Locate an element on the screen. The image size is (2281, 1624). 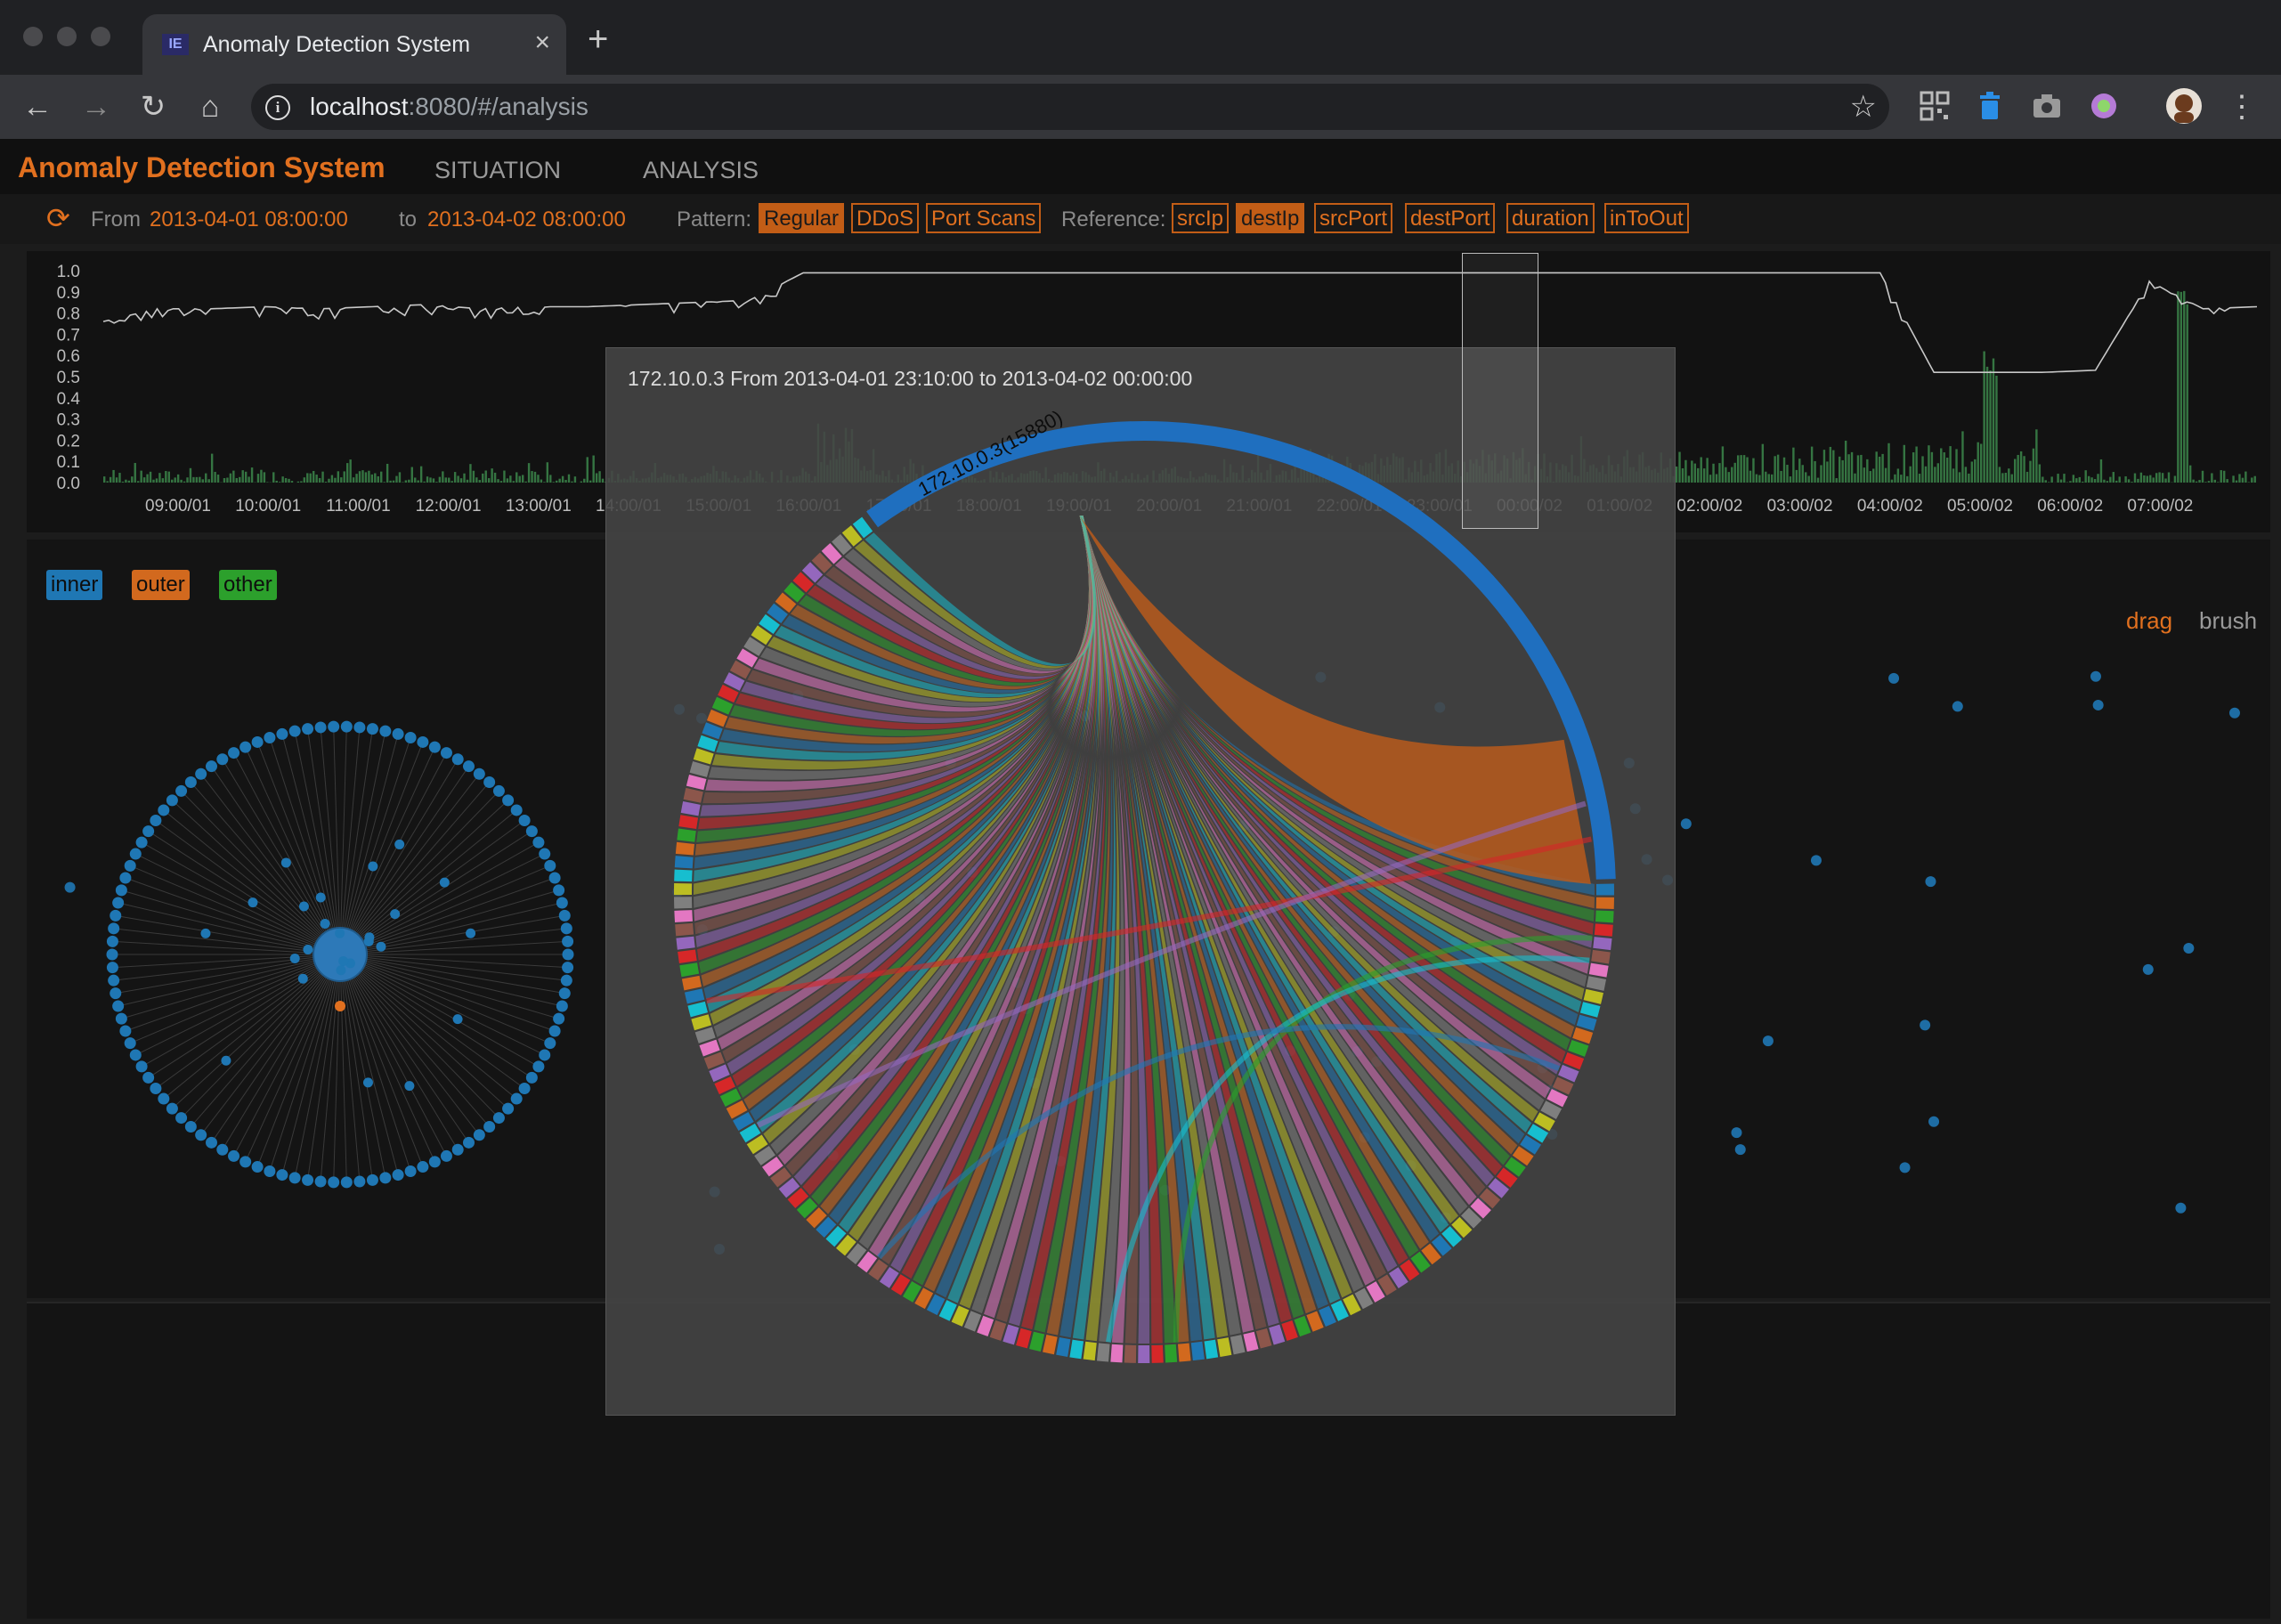
trash-extension-icon is located at coordinates (1990, 106).